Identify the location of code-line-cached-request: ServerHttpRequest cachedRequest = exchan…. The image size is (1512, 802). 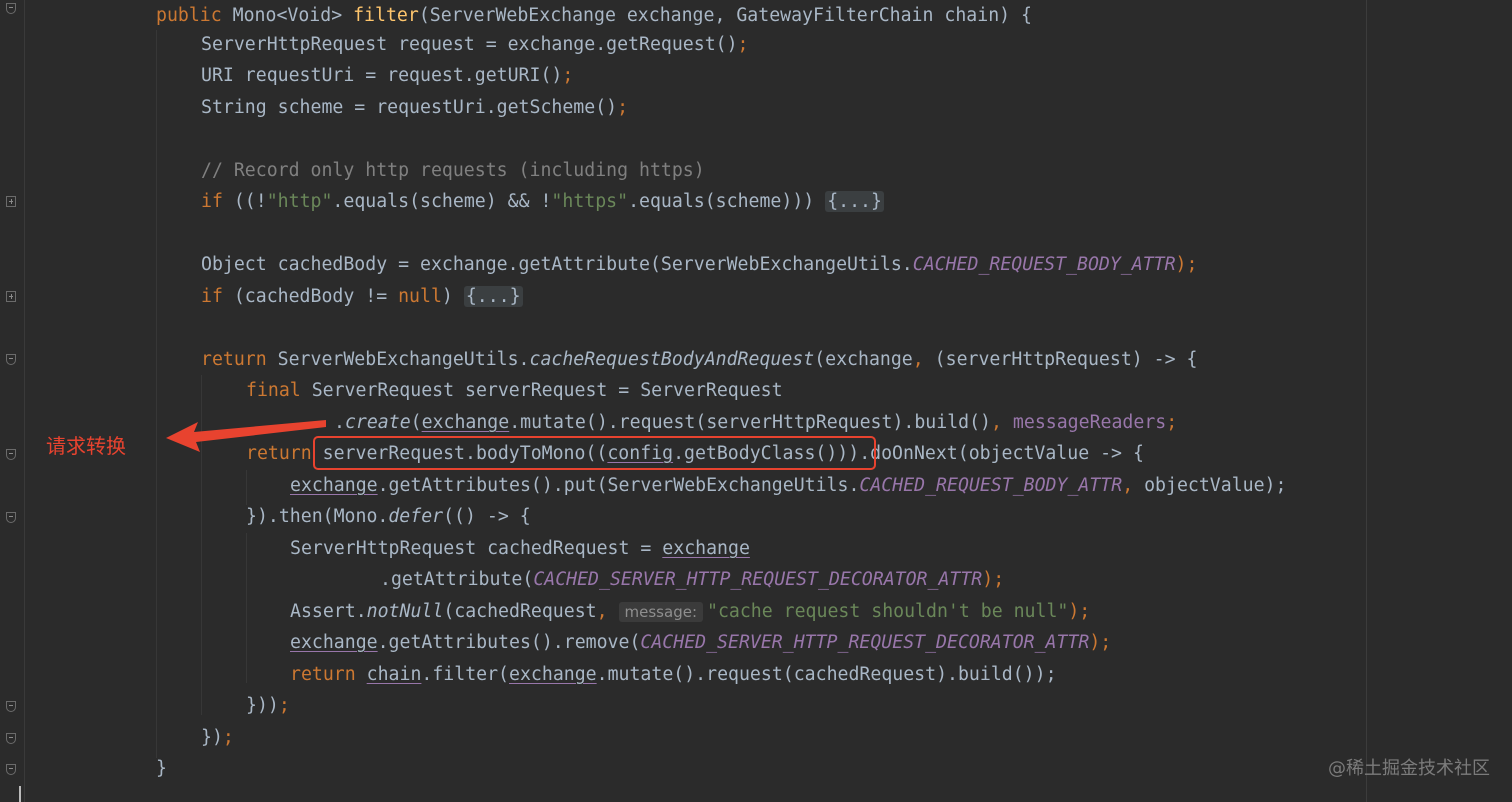
(520, 548).